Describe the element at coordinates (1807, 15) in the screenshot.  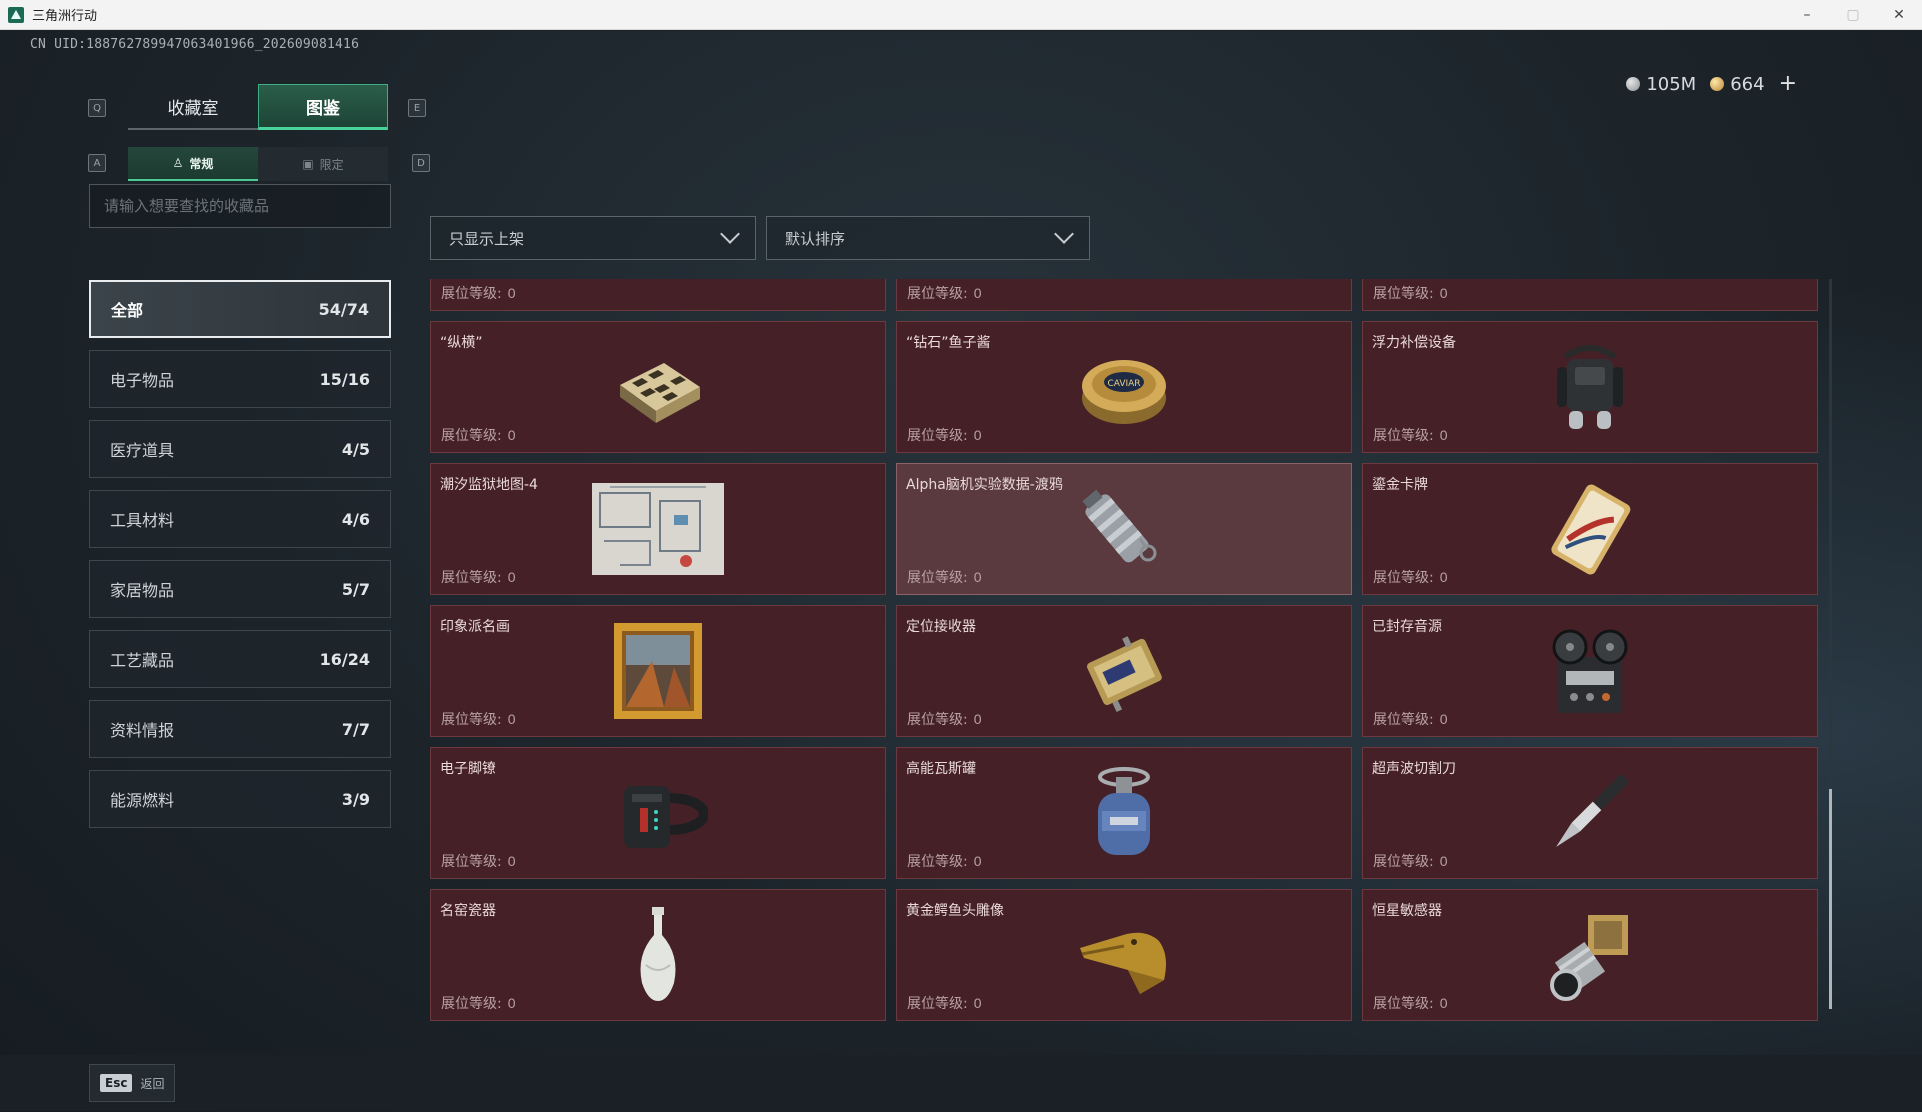
I see `minimize-button: –` at that location.